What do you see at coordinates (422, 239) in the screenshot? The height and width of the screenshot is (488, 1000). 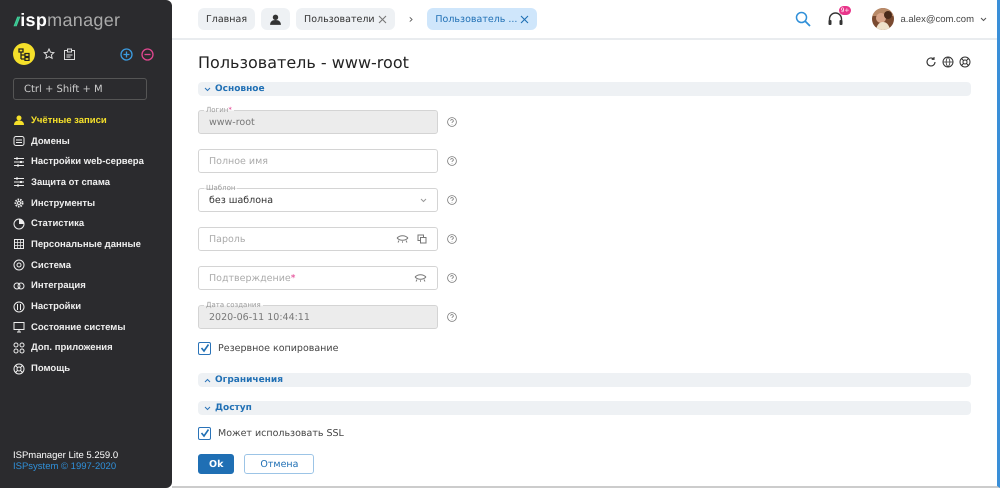 I see `copy-icon` at bounding box center [422, 239].